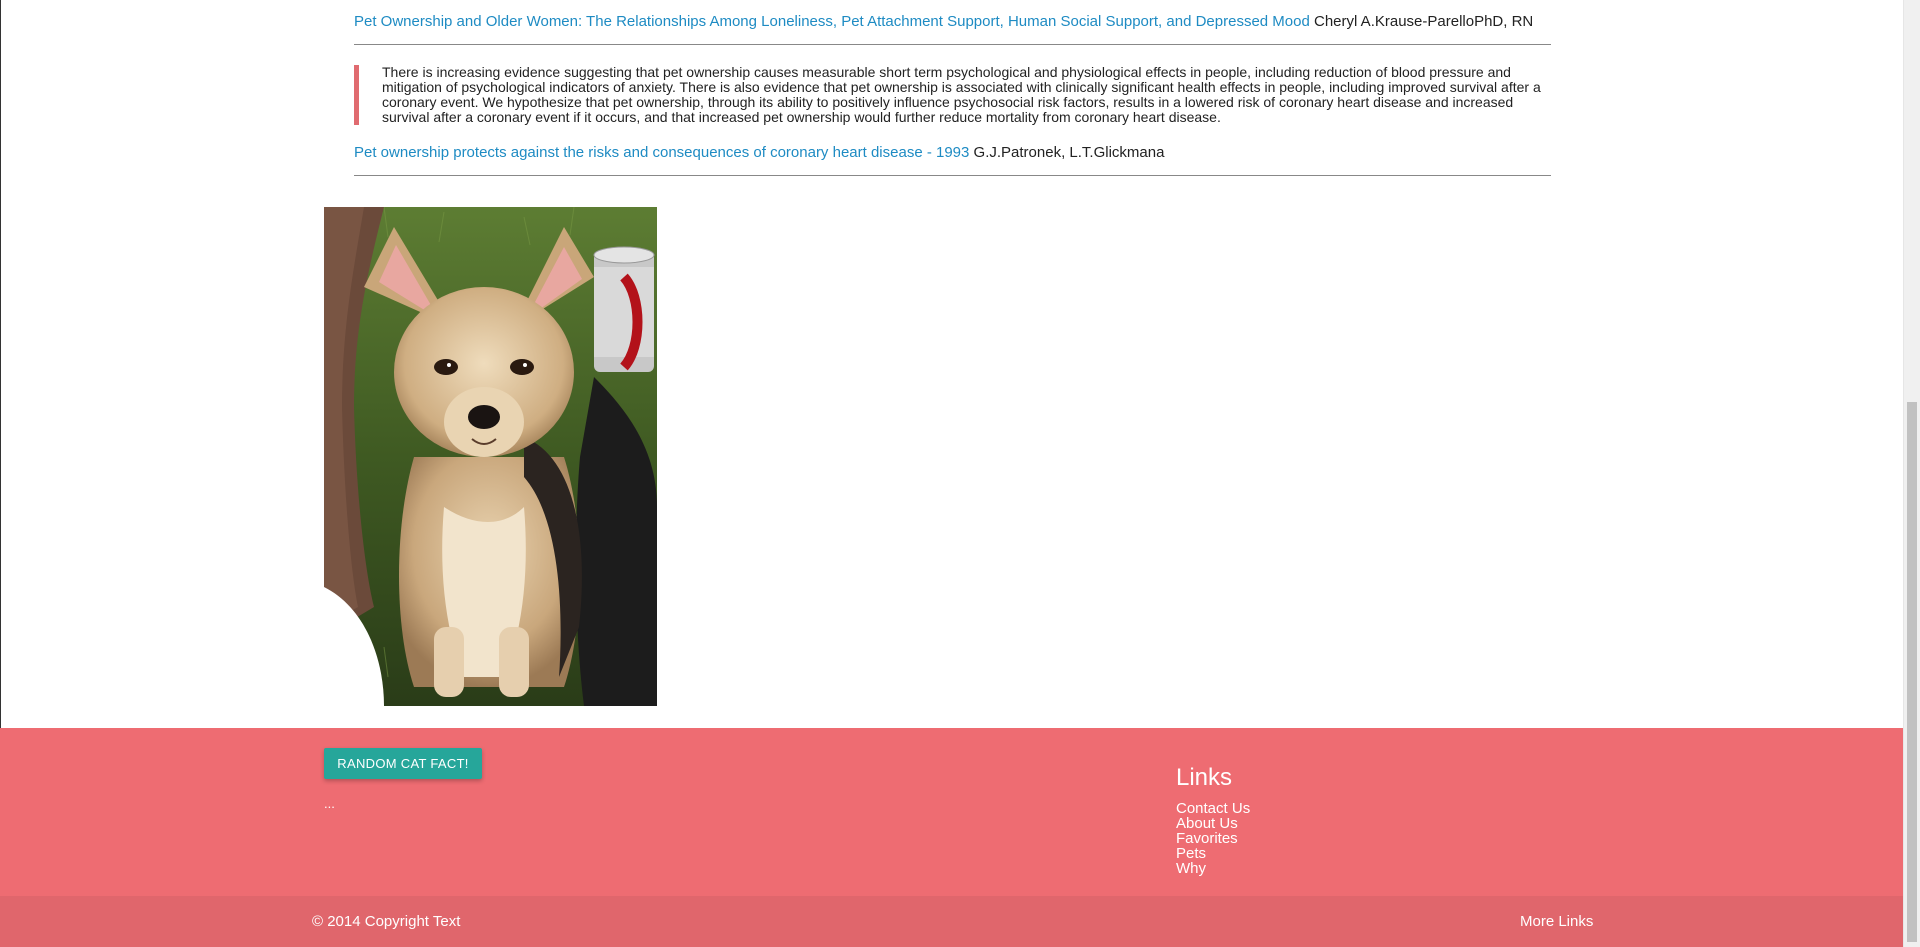 The height and width of the screenshot is (947, 1920). Describe the element at coordinates (952, 921) in the screenshot. I see `copyright-bar: © 2014 Copyright Text More Links` at that location.